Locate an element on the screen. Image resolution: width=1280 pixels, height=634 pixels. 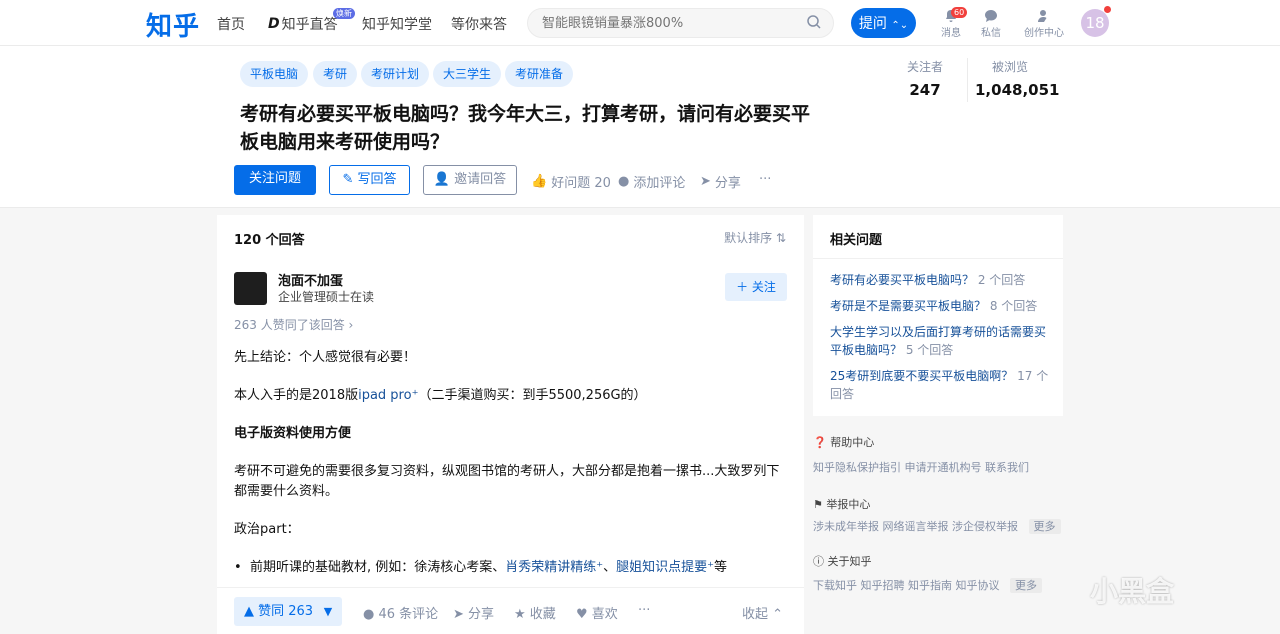
help-label: 帮助中心 is located at coordinates (852, 442).